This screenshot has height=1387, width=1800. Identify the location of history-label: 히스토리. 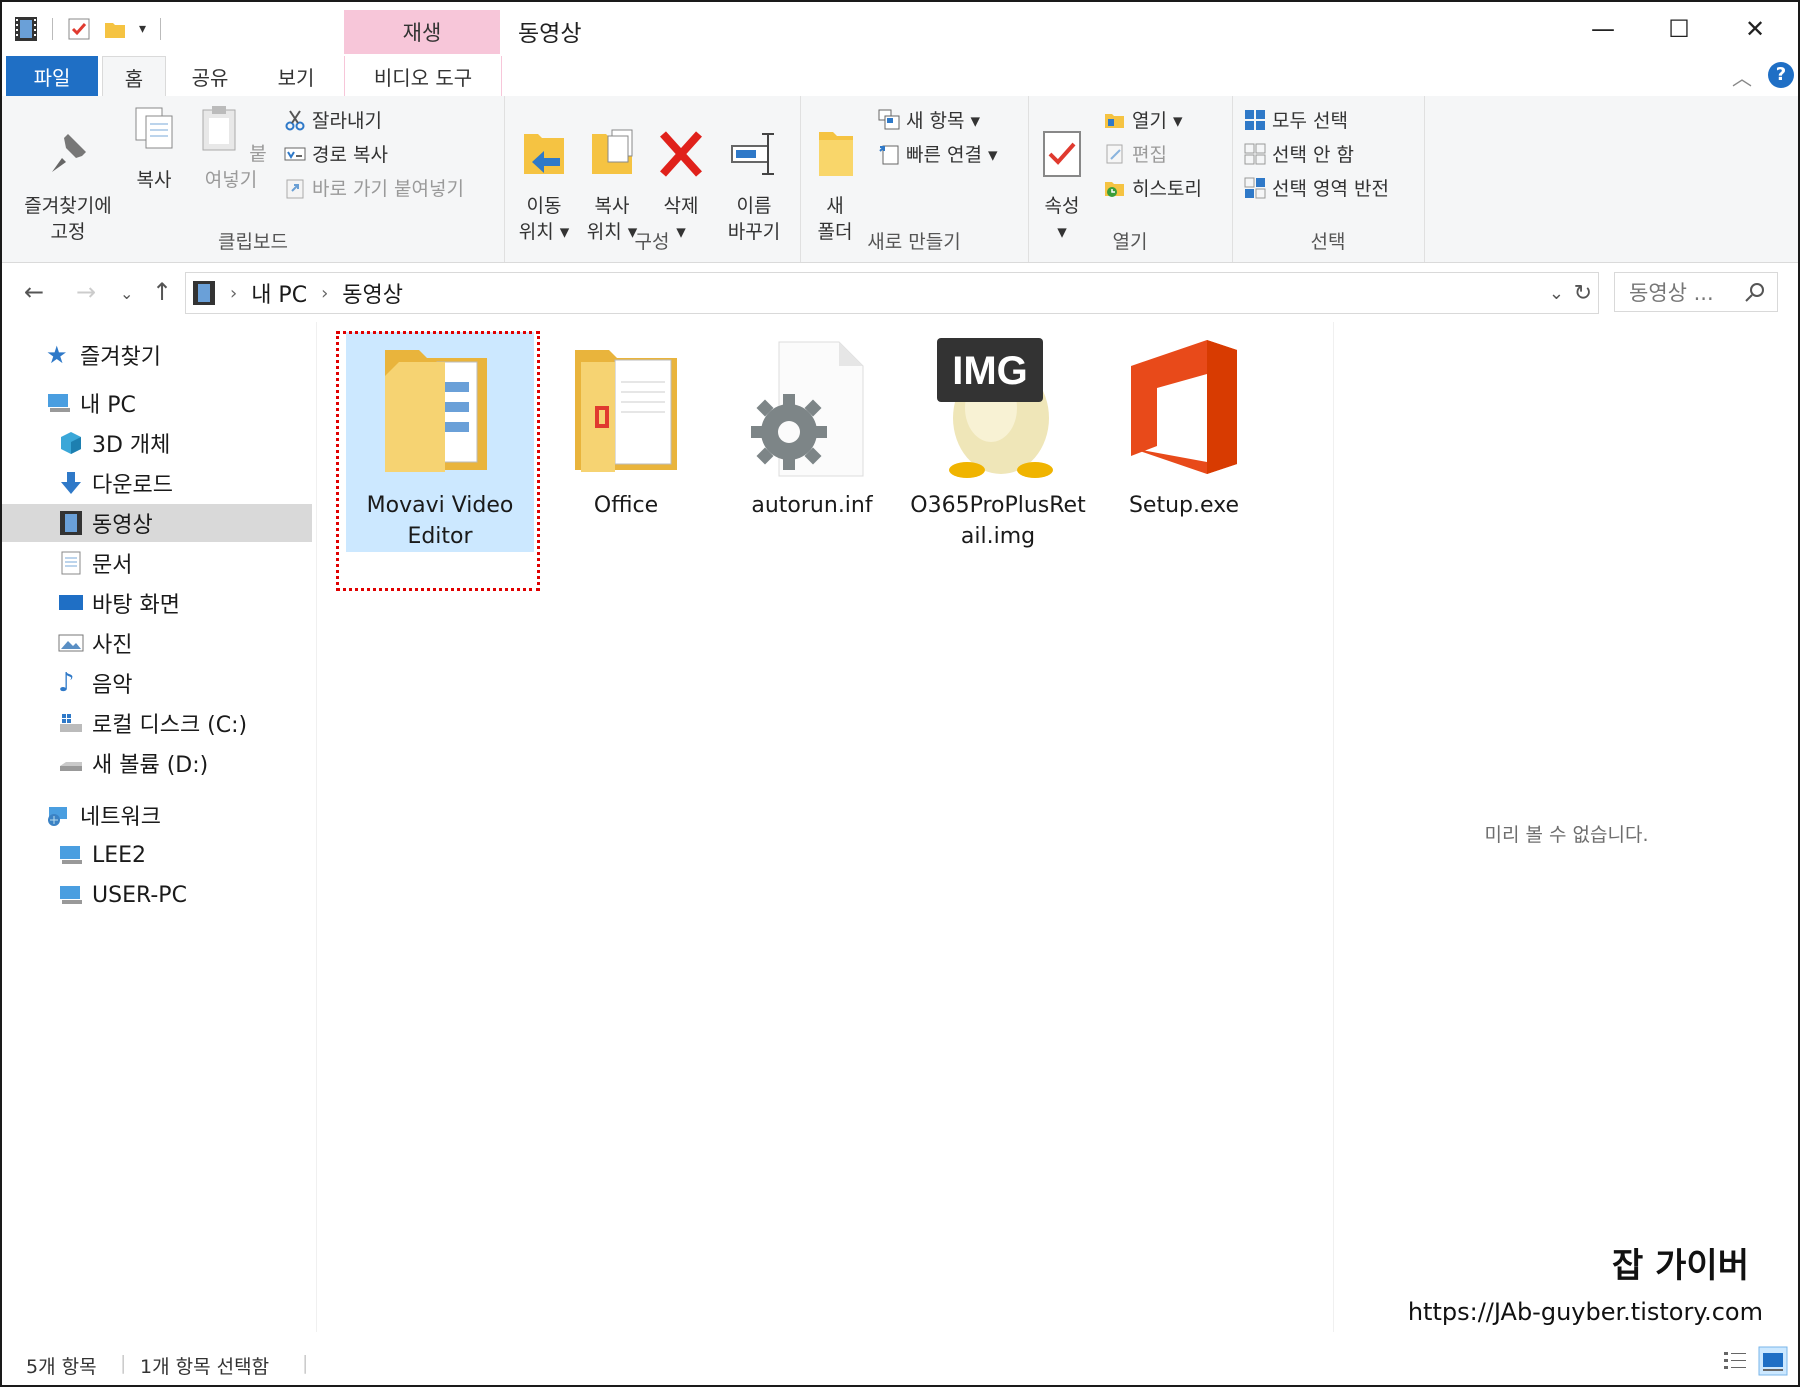
(1167, 189).